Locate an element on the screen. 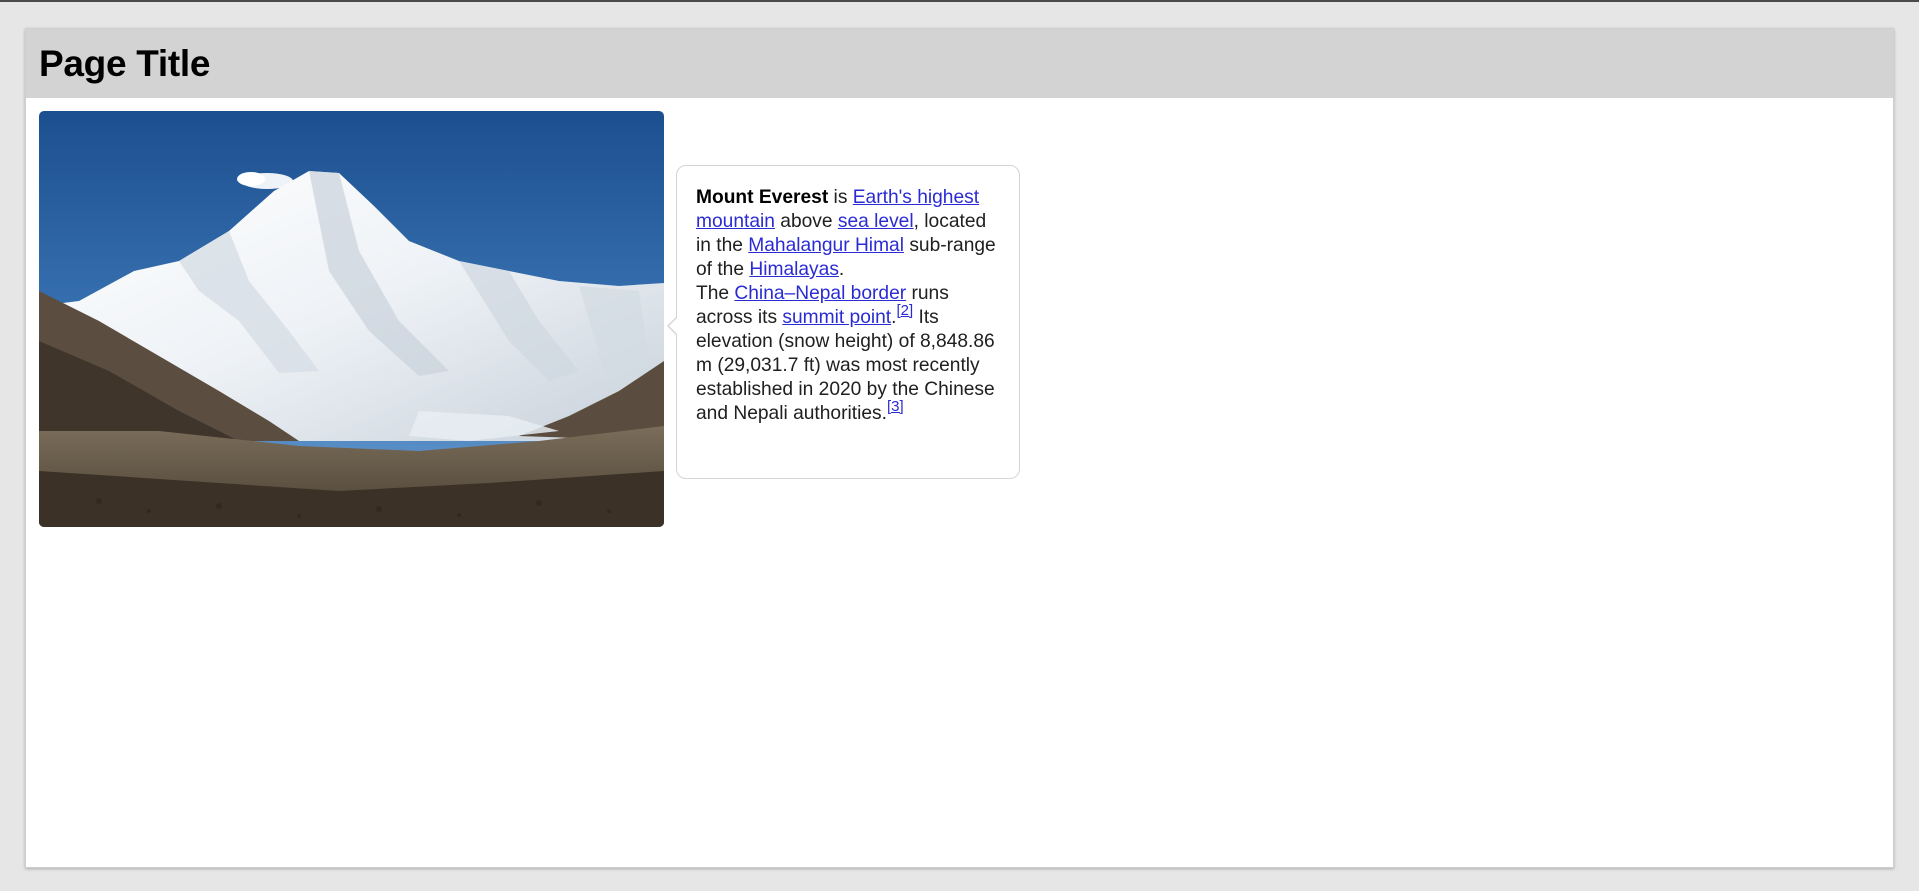 This screenshot has width=1919, height=891. page-header: Page Title is located at coordinates (959, 63).